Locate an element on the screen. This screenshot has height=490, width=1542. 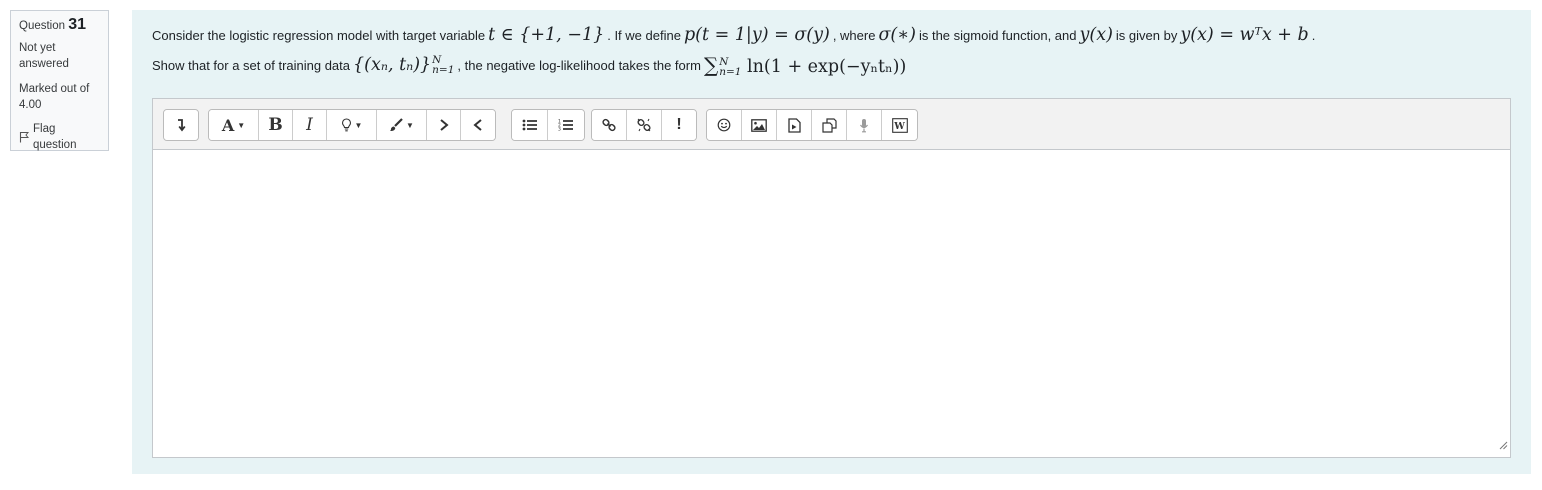
math-sum-symbol: ∑ is located at coordinates (711, 64).